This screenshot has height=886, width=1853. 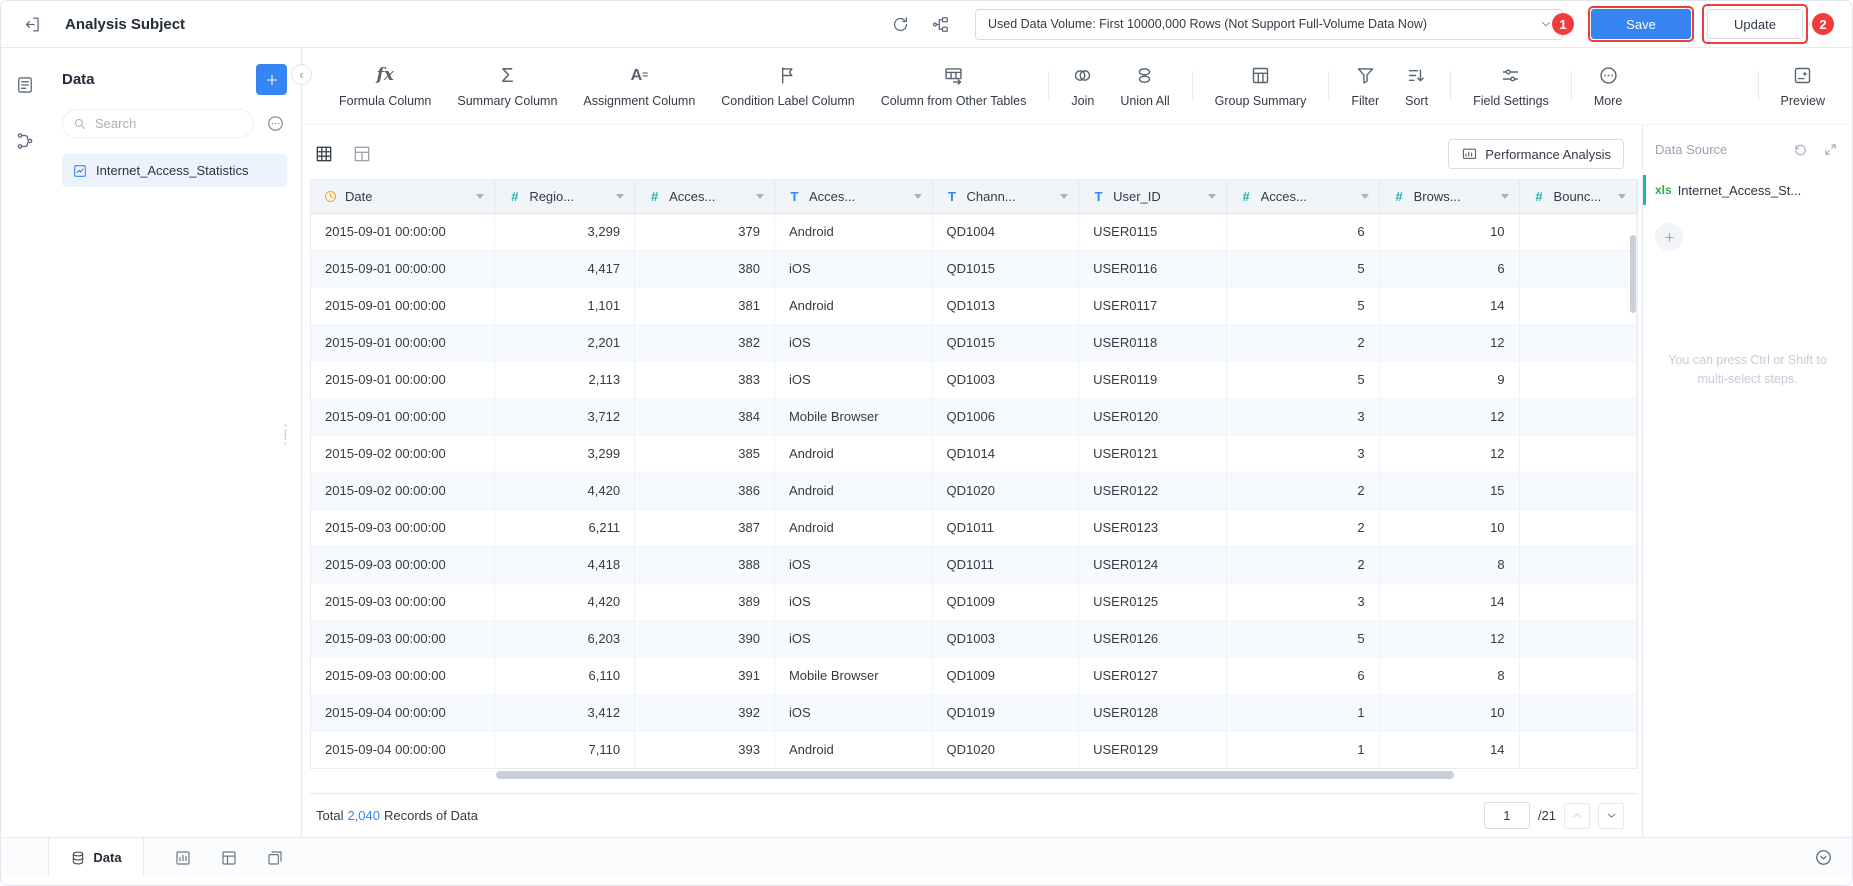 What do you see at coordinates (1577, 815) in the screenshot?
I see `page-up-icon` at bounding box center [1577, 815].